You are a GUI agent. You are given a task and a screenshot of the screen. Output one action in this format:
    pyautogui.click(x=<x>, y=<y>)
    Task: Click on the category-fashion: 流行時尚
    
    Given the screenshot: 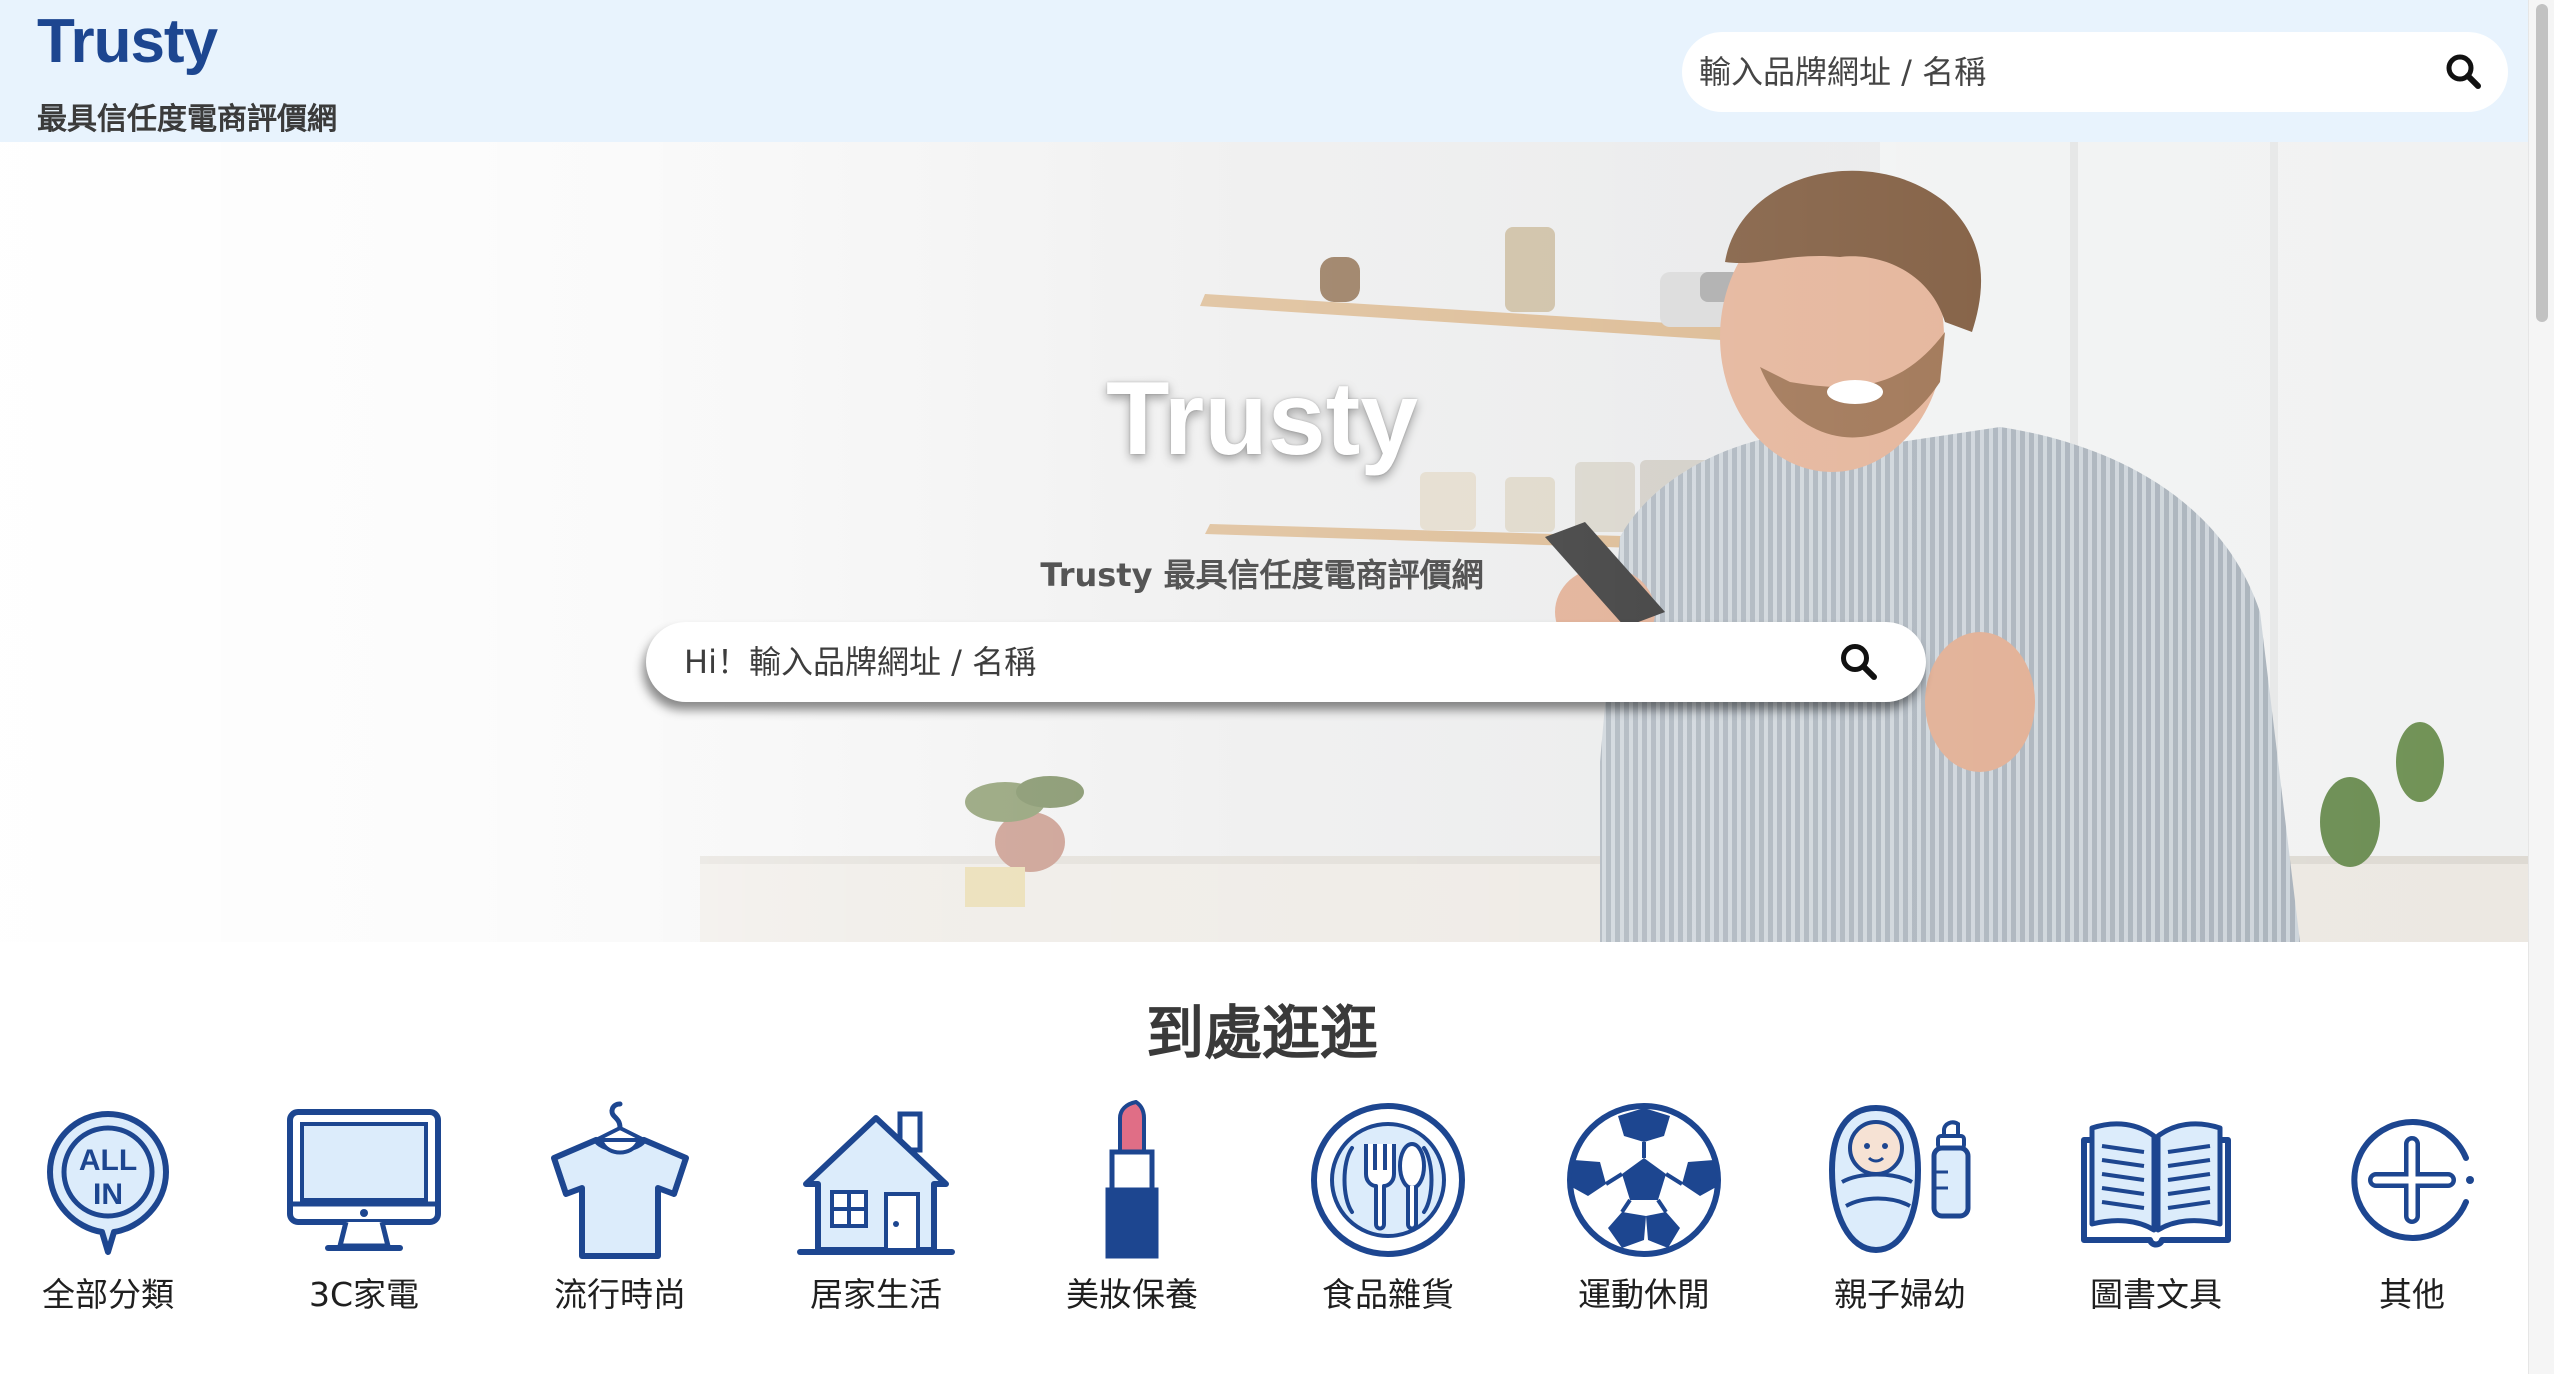 What is the action you would take?
    pyautogui.click(x=620, y=1210)
    